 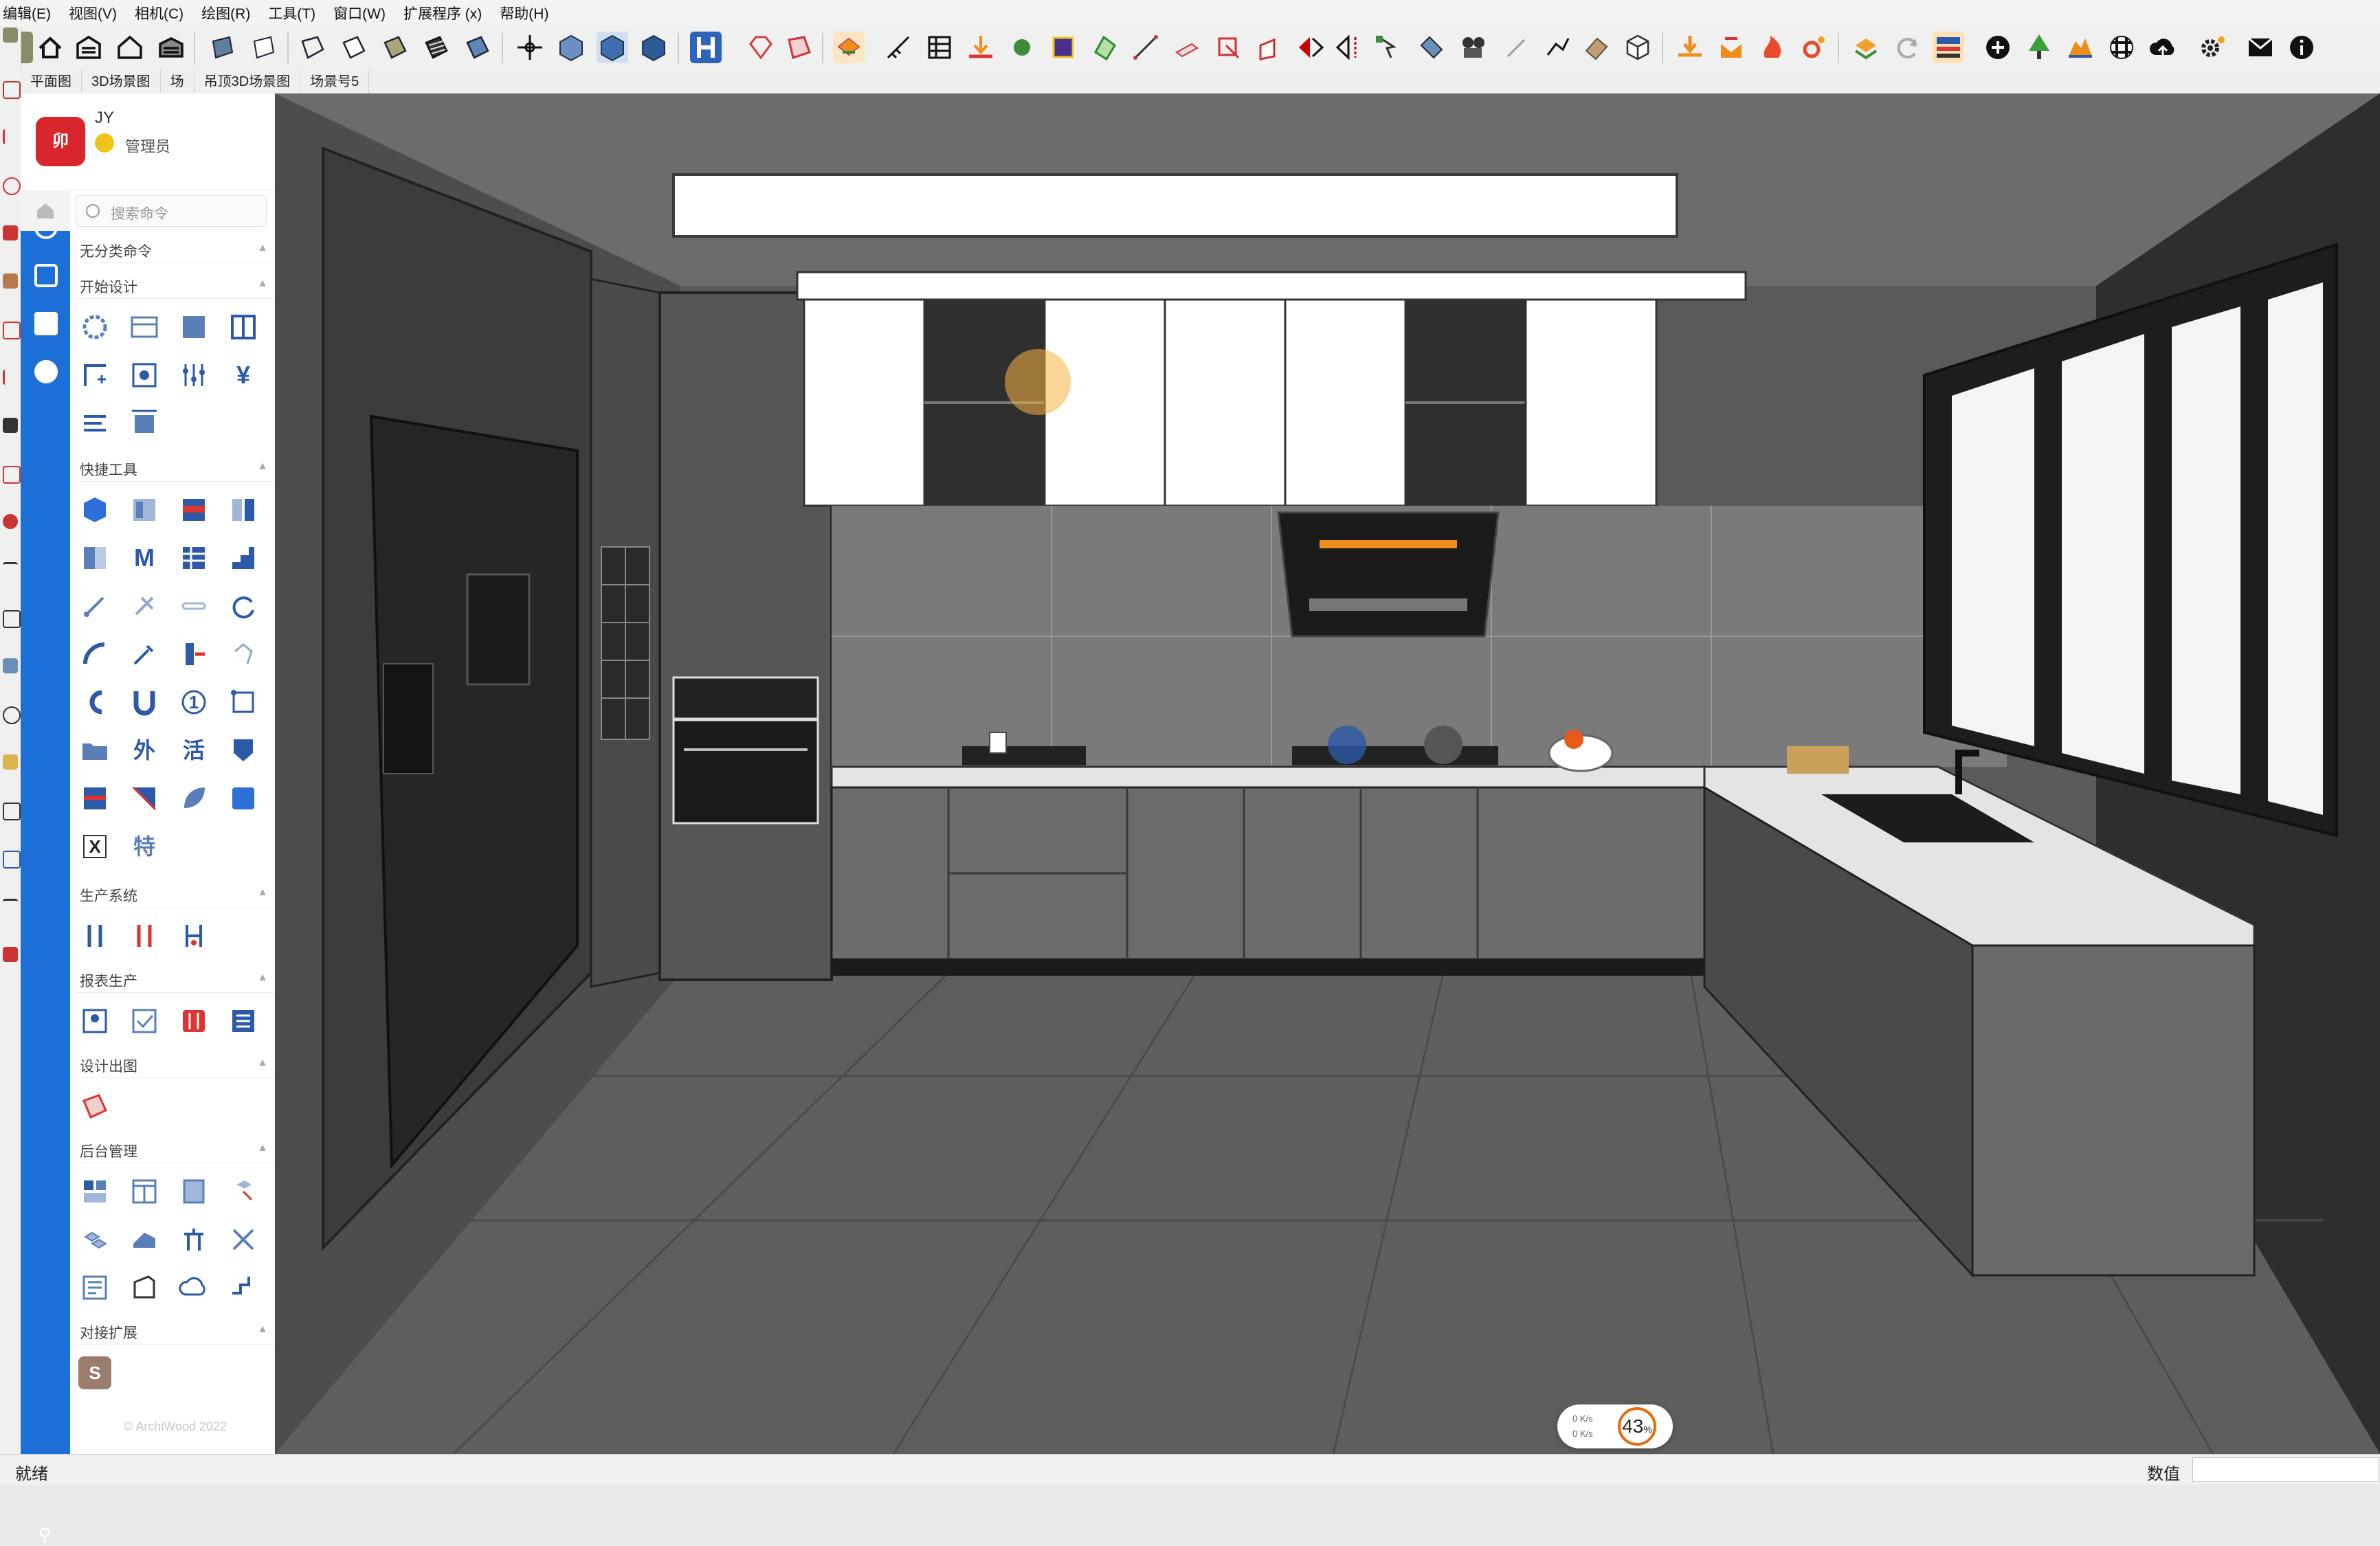 I want to click on section-design-output: 设计出图 ▲, so click(x=175, y=1064).